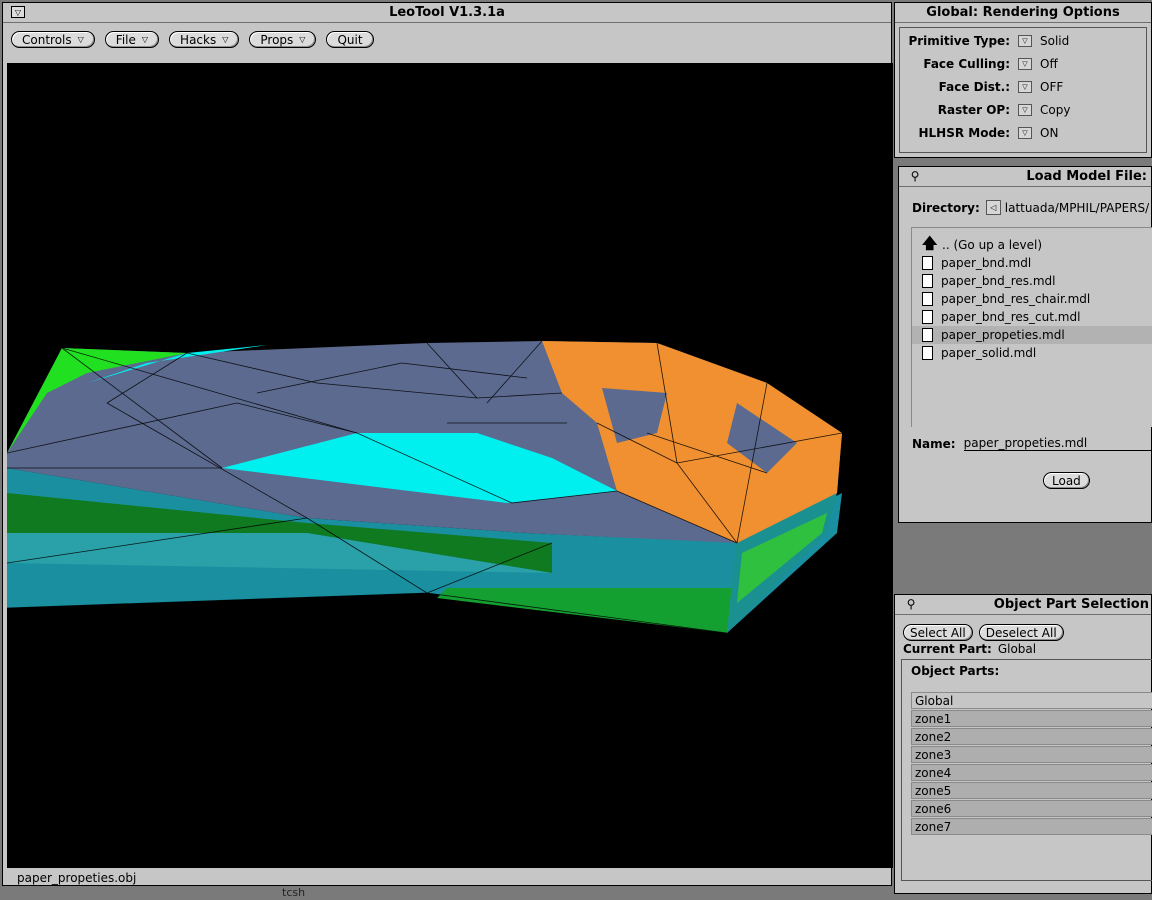 This screenshot has height=900, width=1152. I want to click on option-label: Face Culling:, so click(966, 64).